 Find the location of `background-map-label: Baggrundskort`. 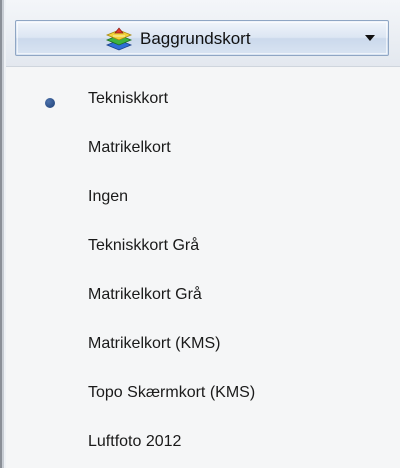

background-map-label: Baggrundskort is located at coordinates (195, 38).